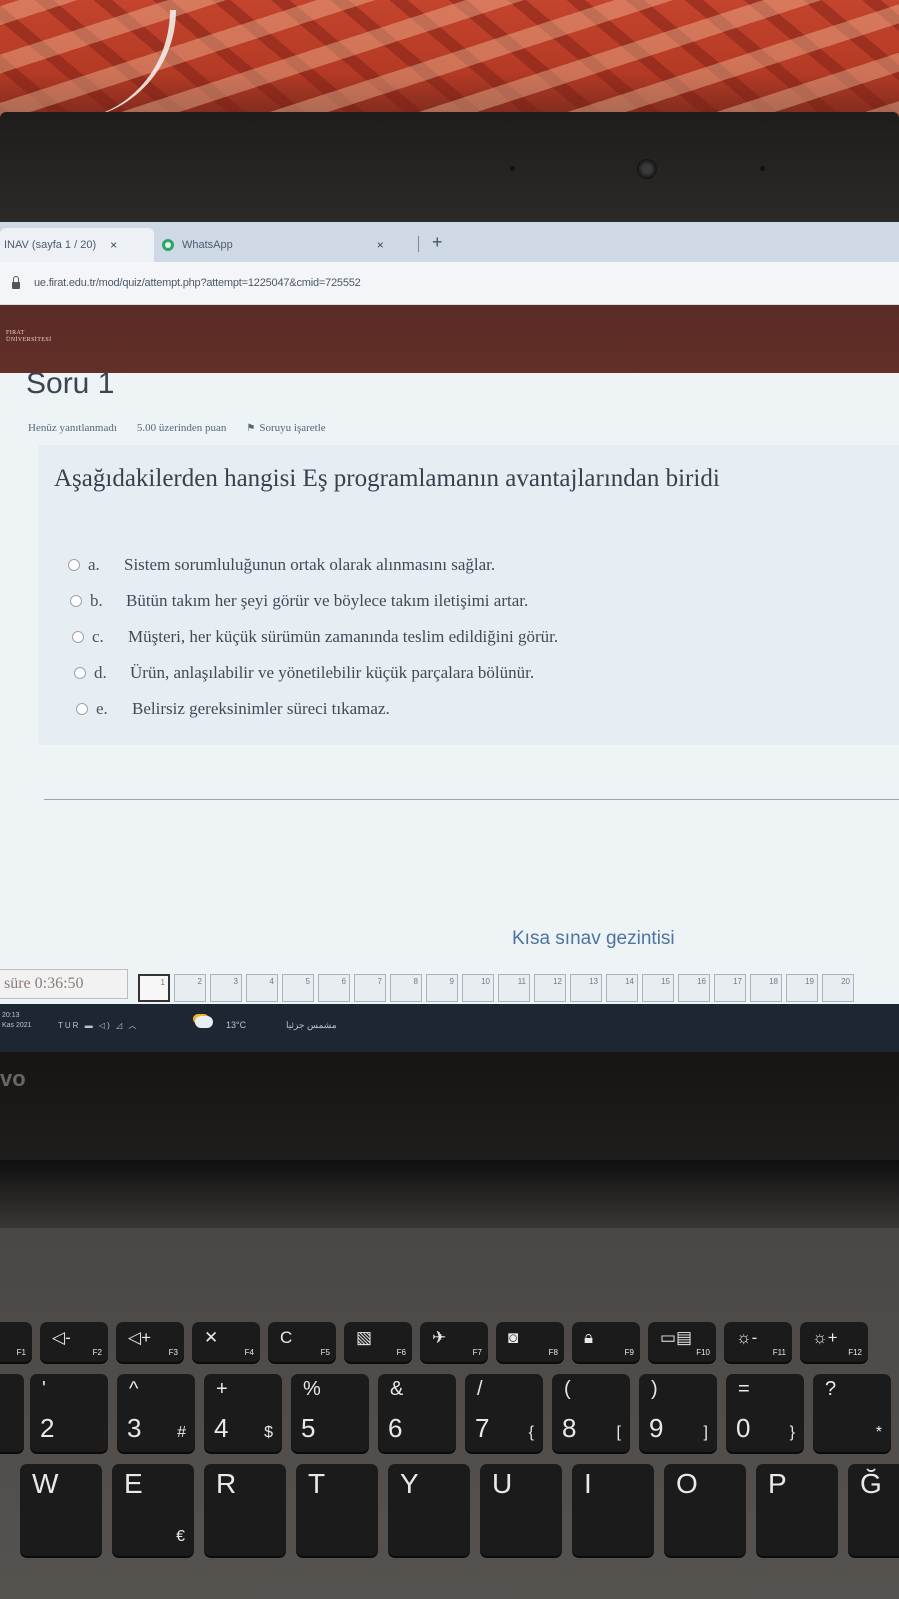 The width and height of the screenshot is (899, 1599). What do you see at coordinates (153, 1510) in the screenshot?
I see `key-letter: E €` at bounding box center [153, 1510].